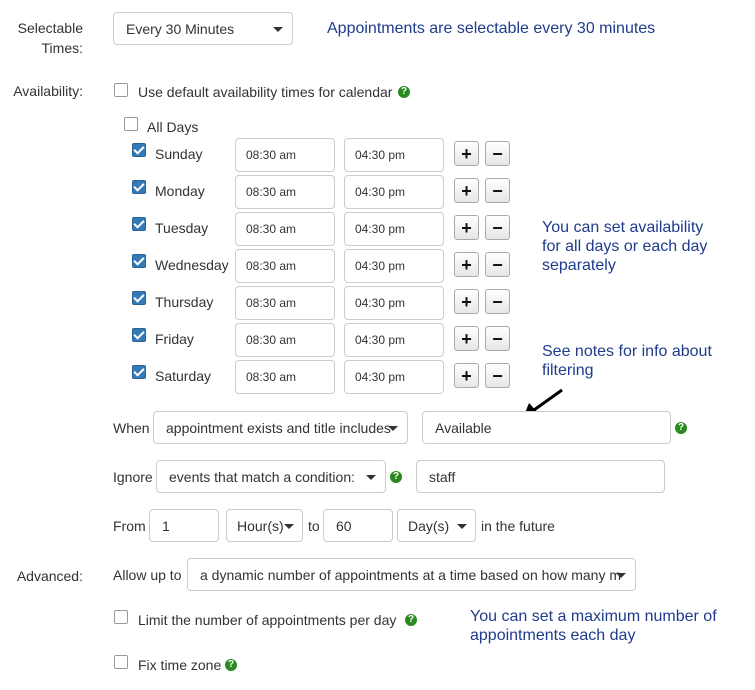  What do you see at coordinates (184, 302) in the screenshot?
I see `day-label: Thursday` at bounding box center [184, 302].